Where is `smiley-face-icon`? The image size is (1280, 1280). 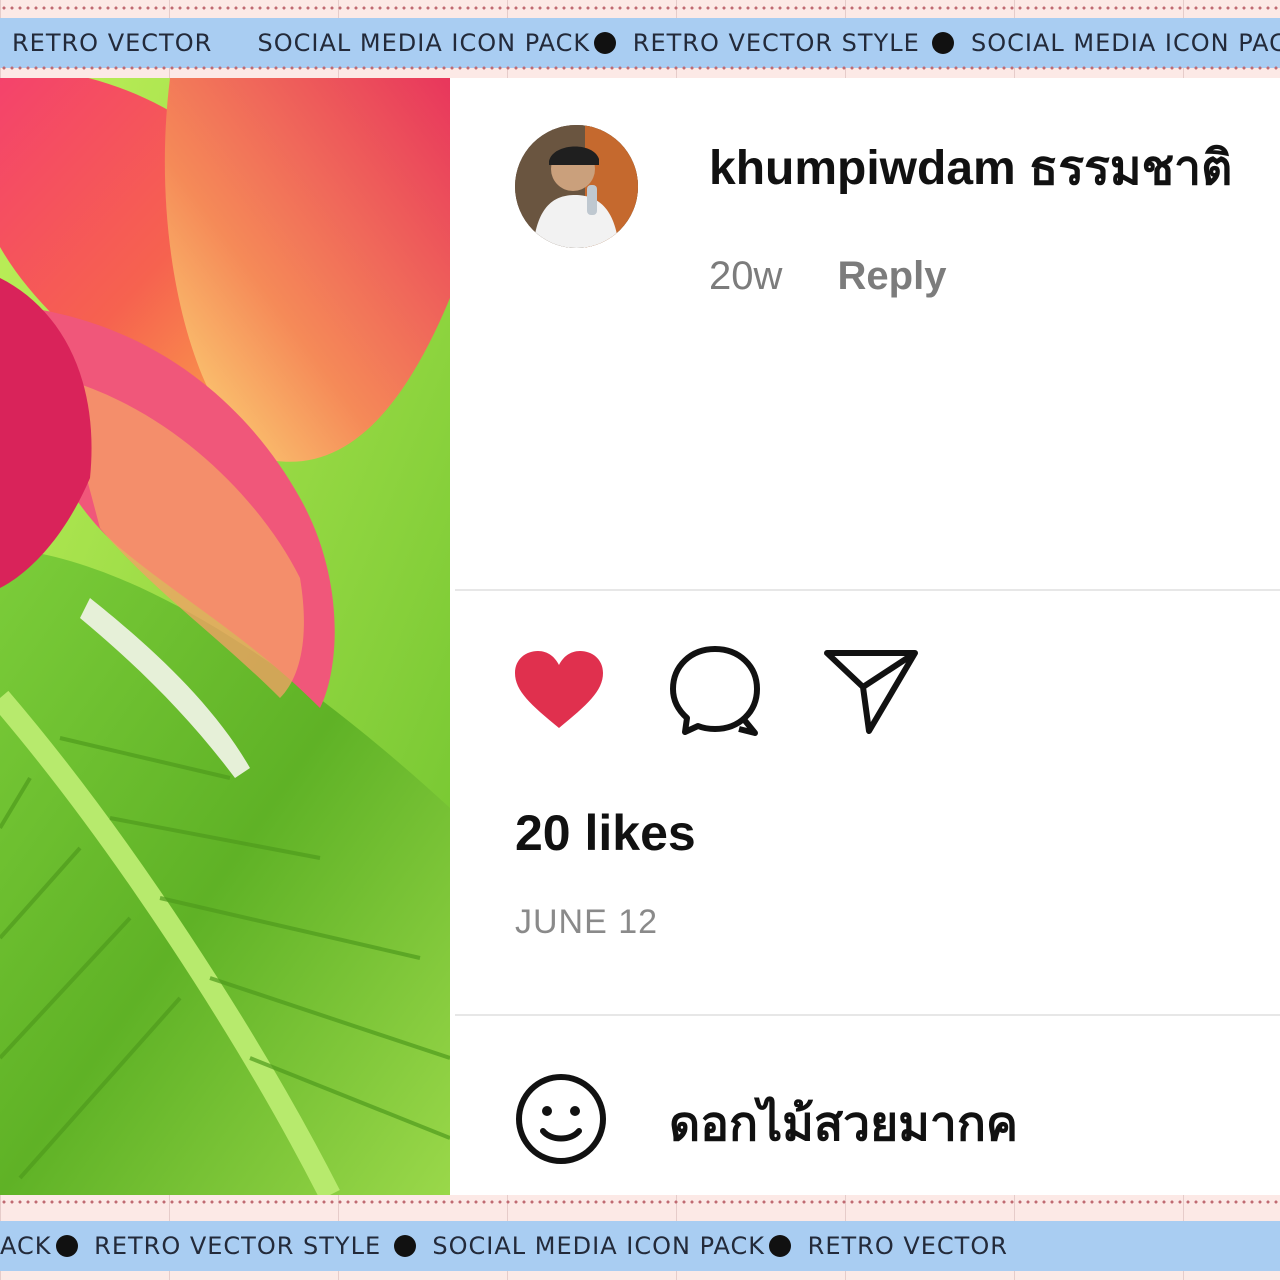
smiley-face-icon is located at coordinates (561, 1119).